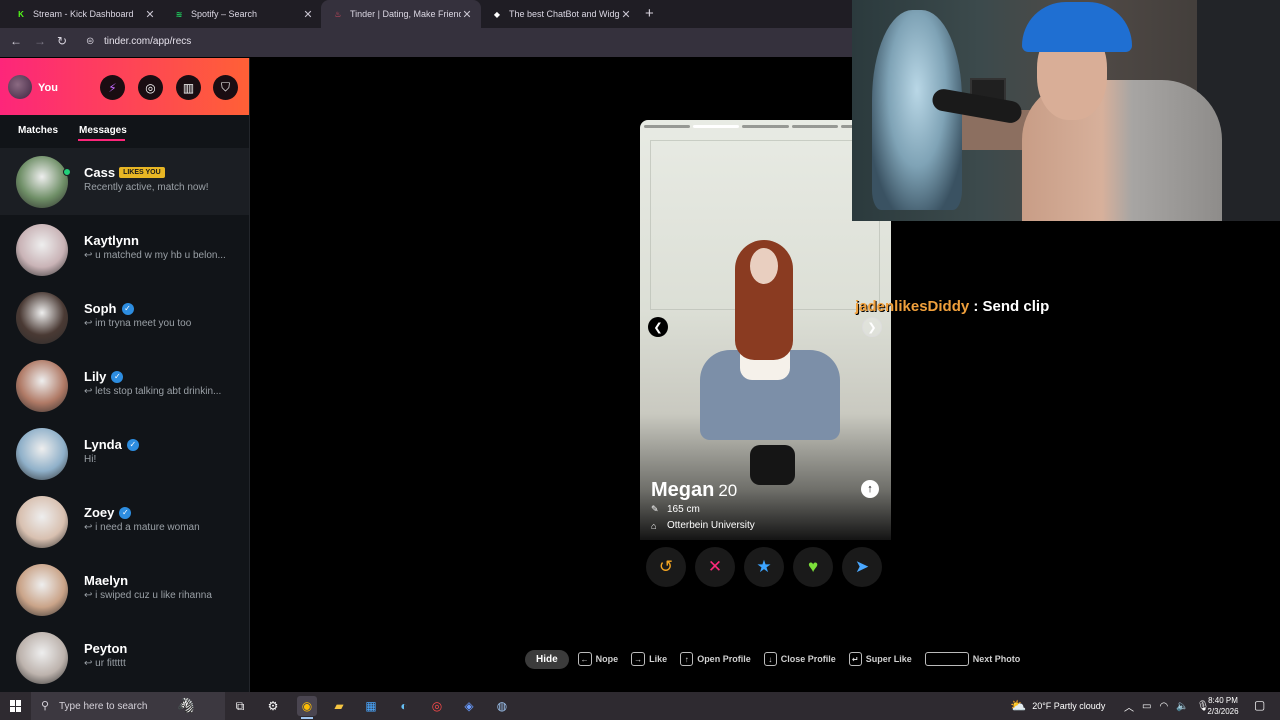 The image size is (1280, 720). Describe the element at coordinates (724, 659) in the screenshot. I see `keyboard-hint-label: Open Profile` at that location.